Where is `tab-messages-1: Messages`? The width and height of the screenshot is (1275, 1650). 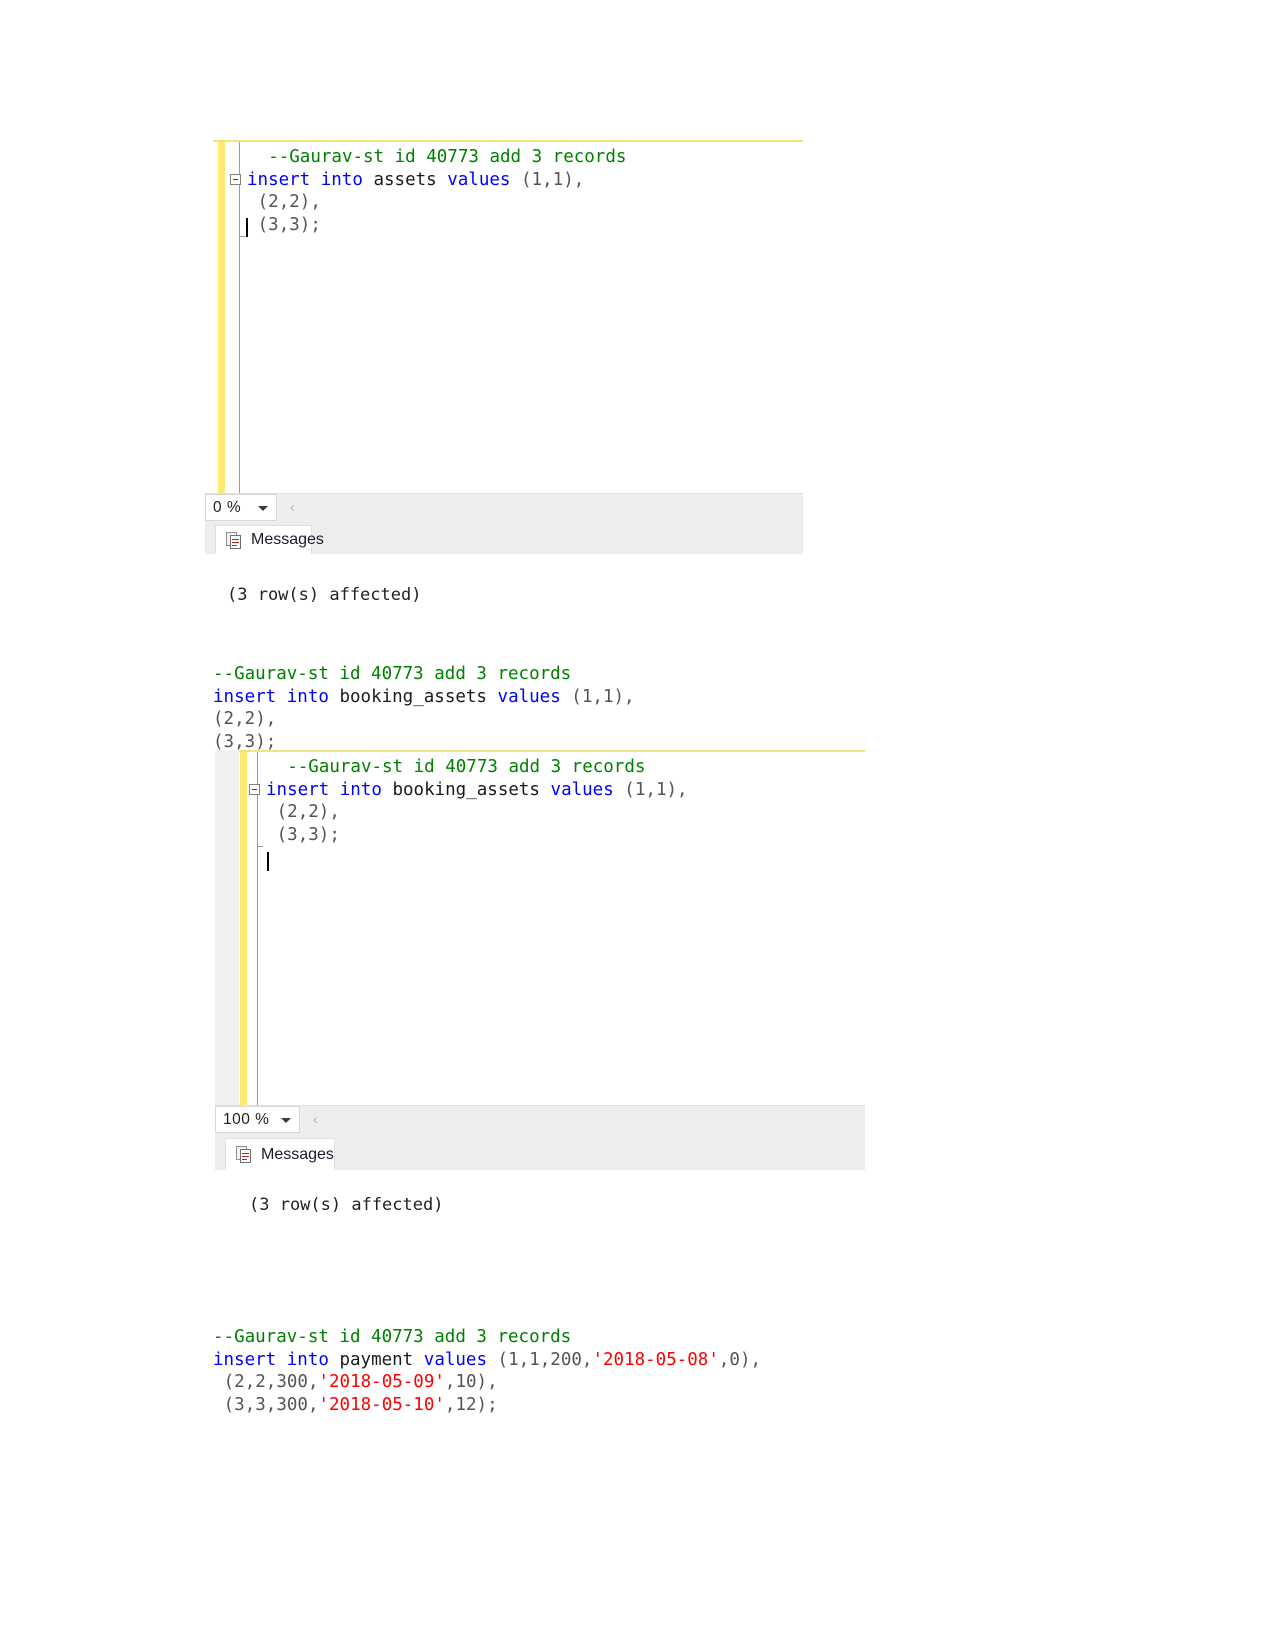 tab-messages-1: Messages is located at coordinates (269, 539).